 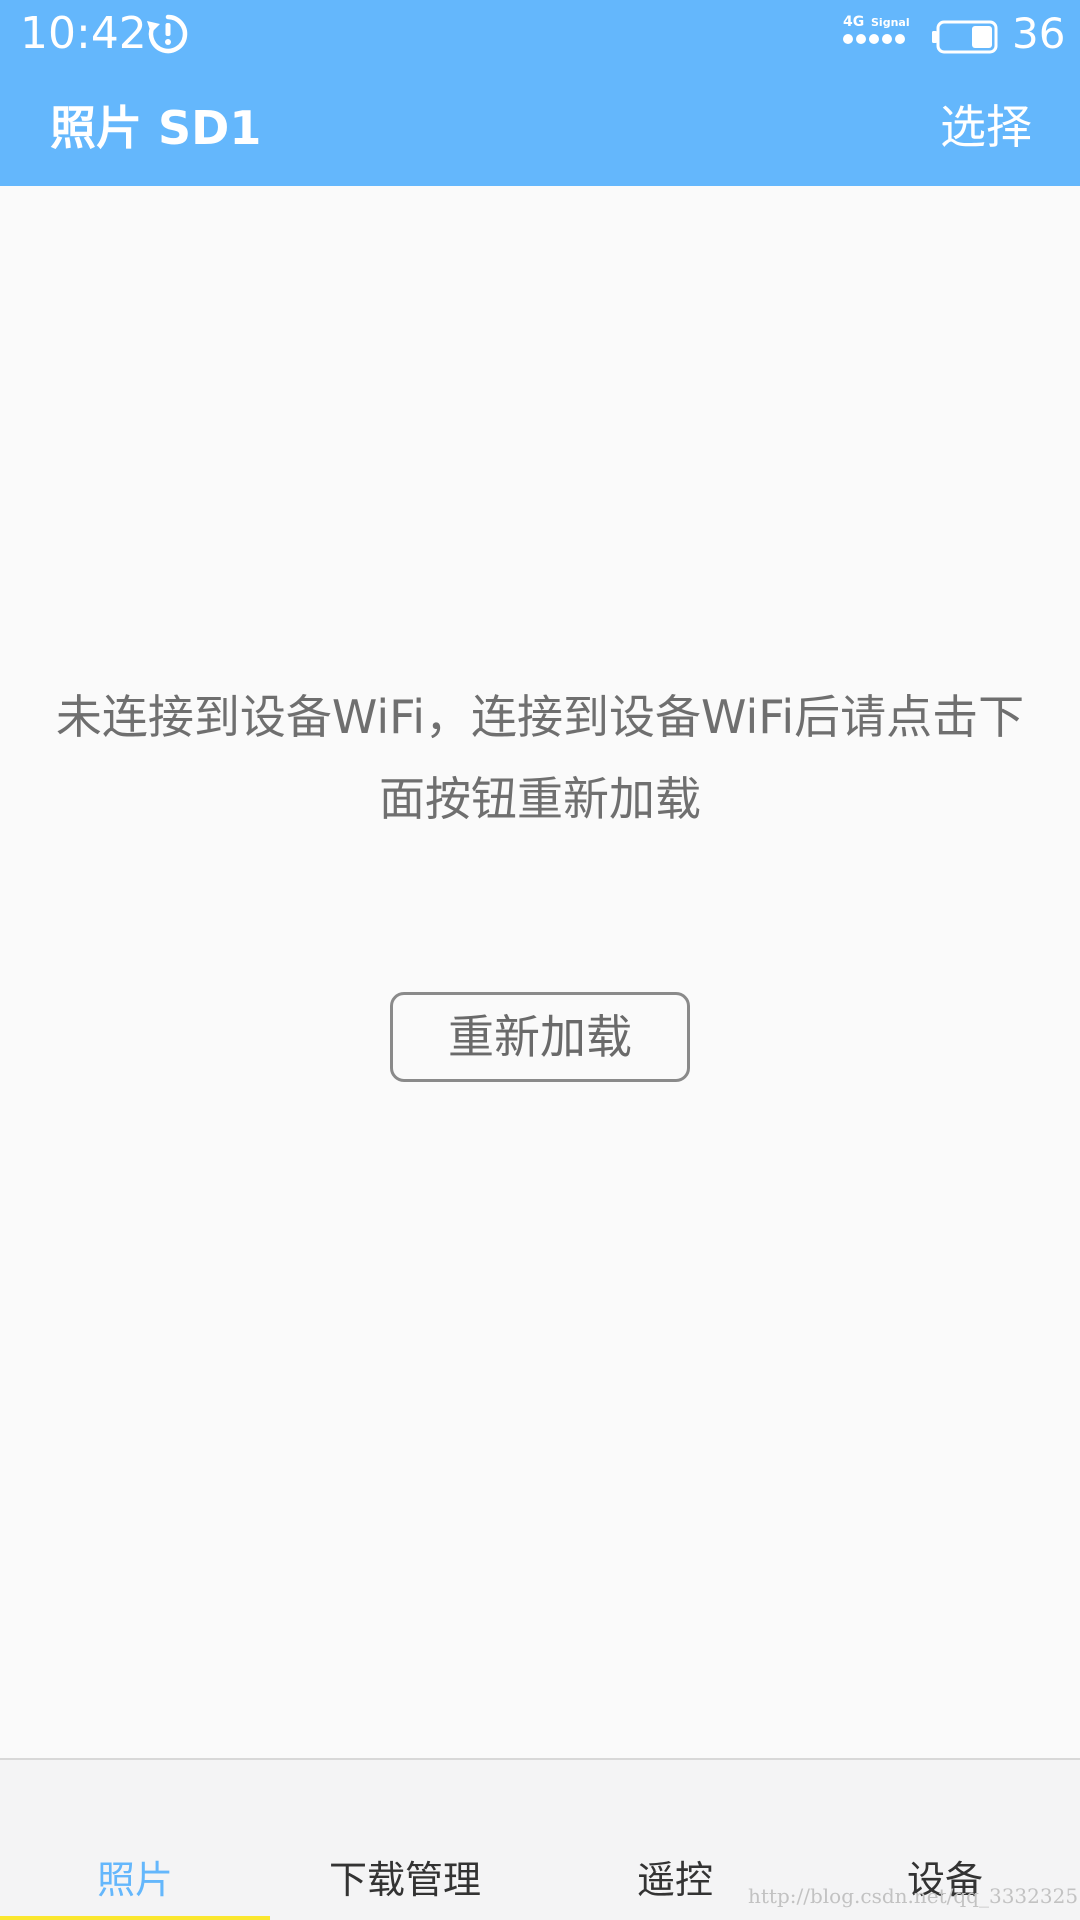 I want to click on header: 10:42 4G Signal 36 照片 SD1 选择, so click(x=540, y=93).